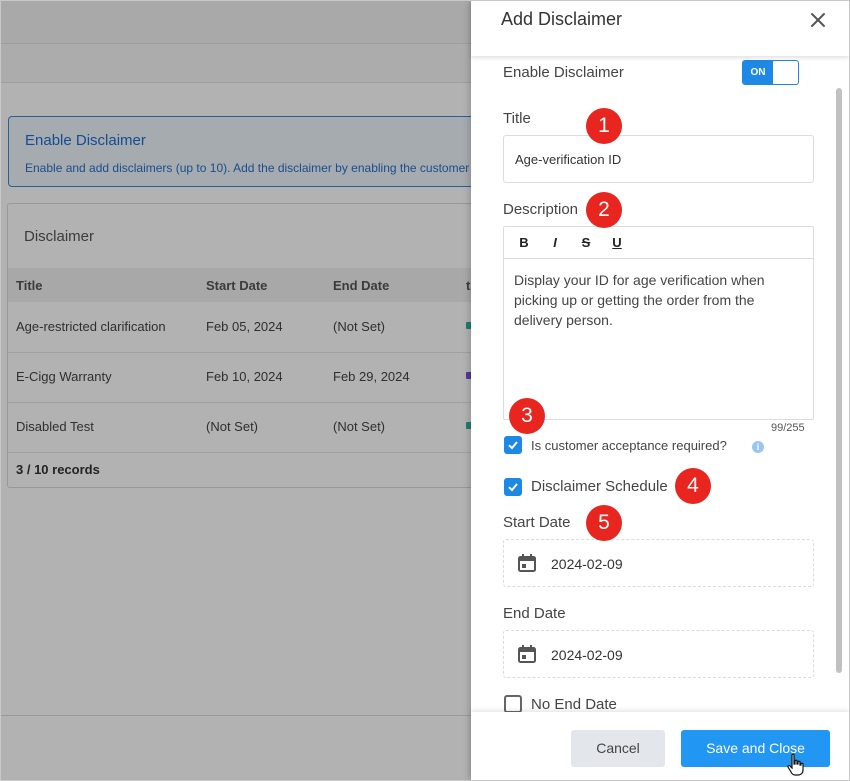 This screenshot has height=781, width=850. What do you see at coordinates (586, 243) in the screenshot?
I see `strikethrough-button: S` at bounding box center [586, 243].